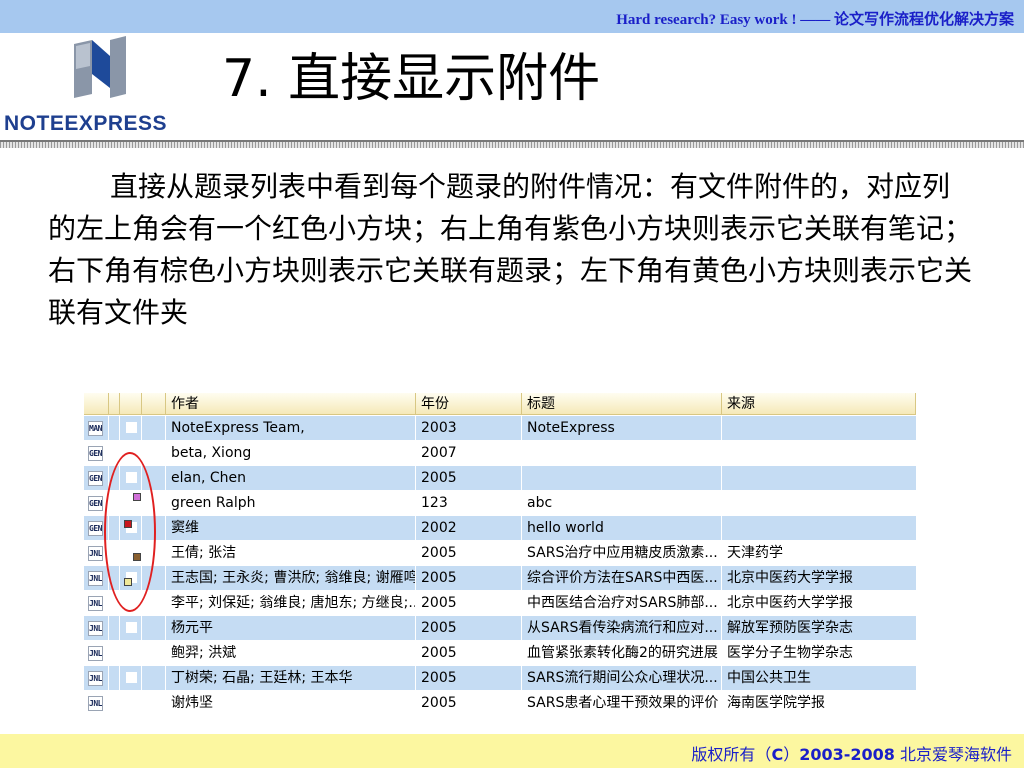  What do you see at coordinates (291, 553) in the screenshot?
I see `author-cell: 王倩; 张洁` at bounding box center [291, 553].